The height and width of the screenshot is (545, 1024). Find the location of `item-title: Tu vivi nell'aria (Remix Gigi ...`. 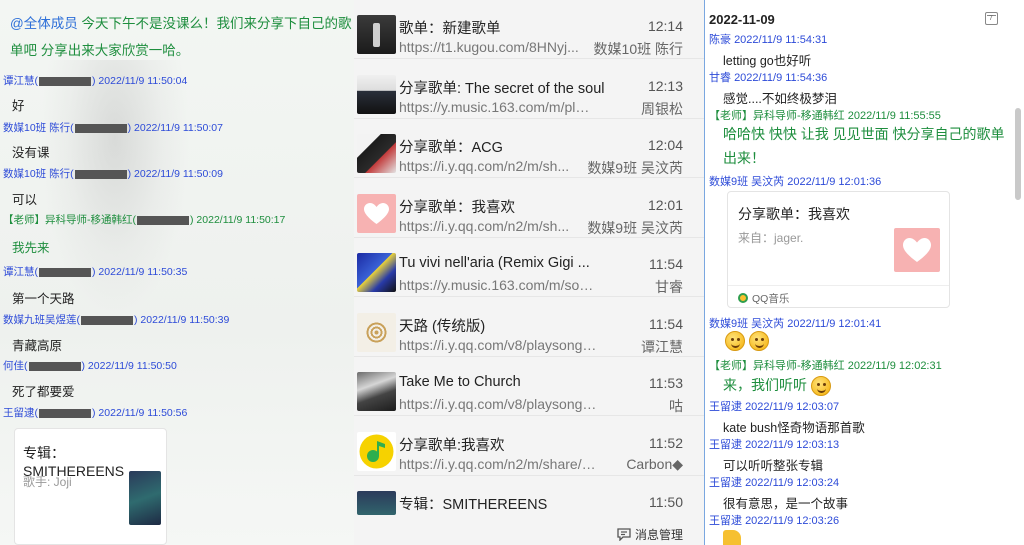

item-title: Tu vivi nell'aria (Remix Gigi ... is located at coordinates (494, 263).